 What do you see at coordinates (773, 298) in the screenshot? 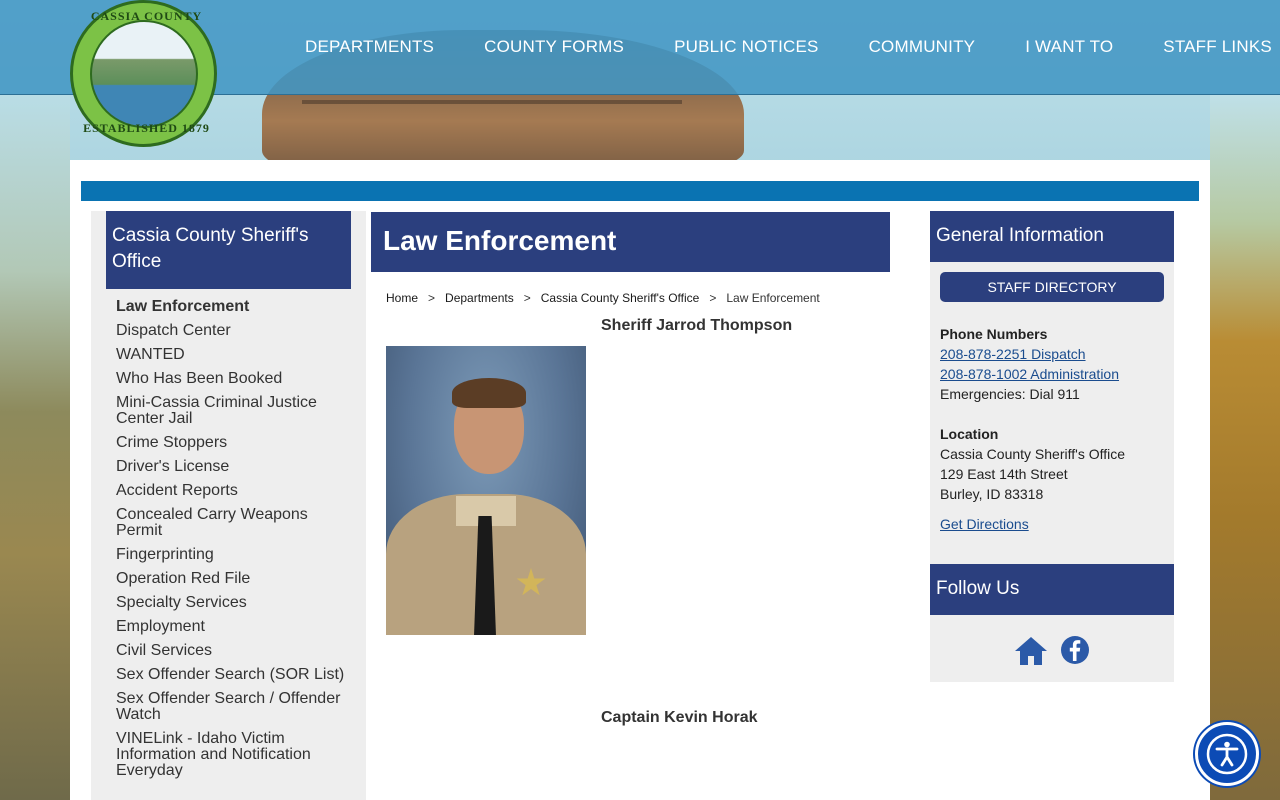
I see `breadcrumb-current: Law Enforcement` at bounding box center [773, 298].